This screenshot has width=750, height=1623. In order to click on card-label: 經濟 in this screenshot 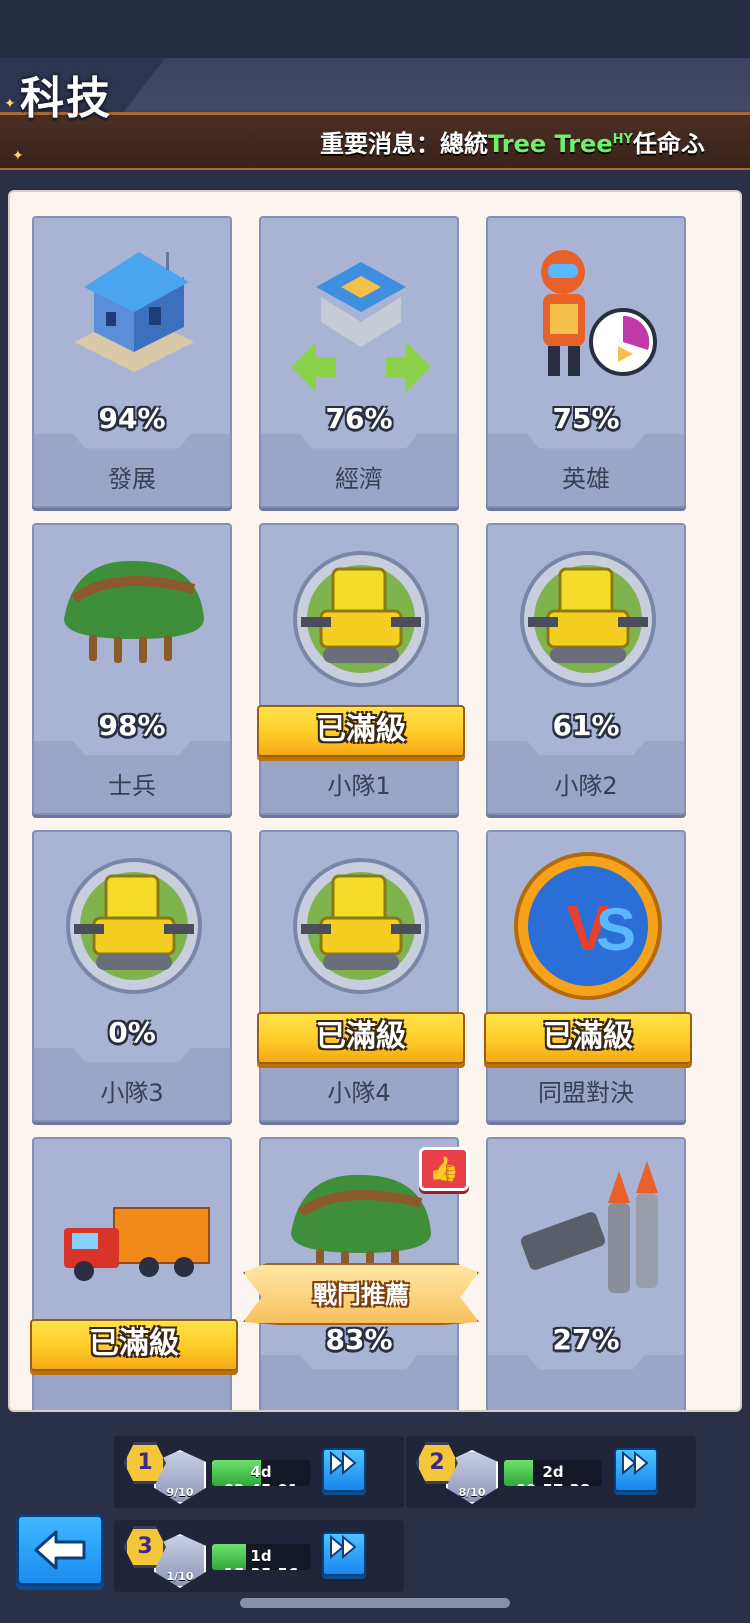, I will do `click(359, 479)`.